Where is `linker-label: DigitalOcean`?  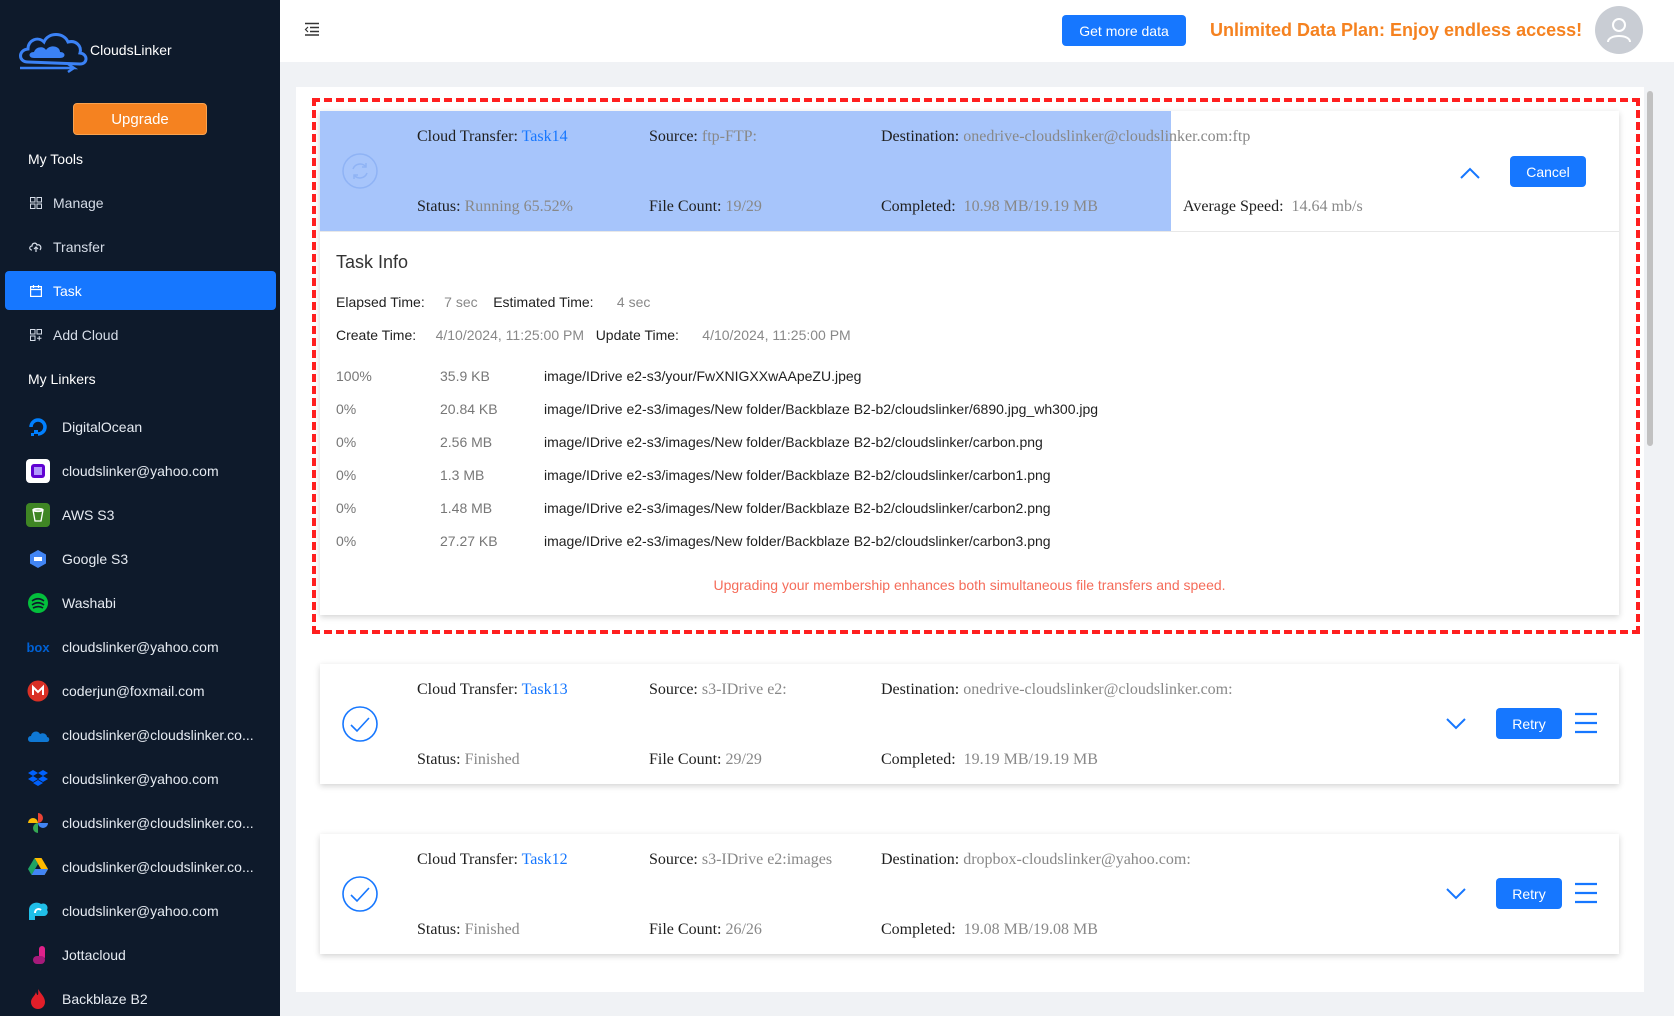 linker-label: DigitalOcean is located at coordinates (102, 427).